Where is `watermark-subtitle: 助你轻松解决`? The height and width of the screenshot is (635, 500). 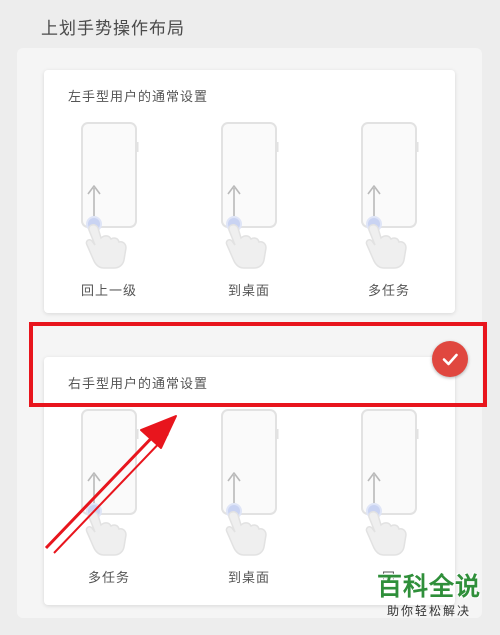 watermark-subtitle: 助你轻松解决 is located at coordinates (428, 611).